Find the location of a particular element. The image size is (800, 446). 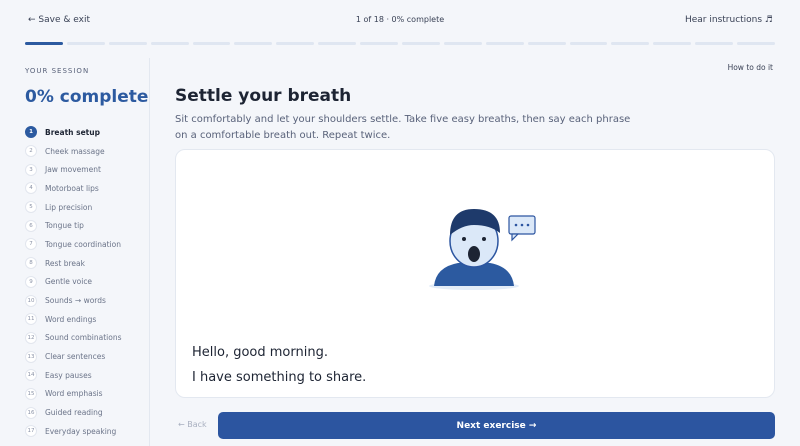

page-title: Settle your breath is located at coordinates (263, 96).